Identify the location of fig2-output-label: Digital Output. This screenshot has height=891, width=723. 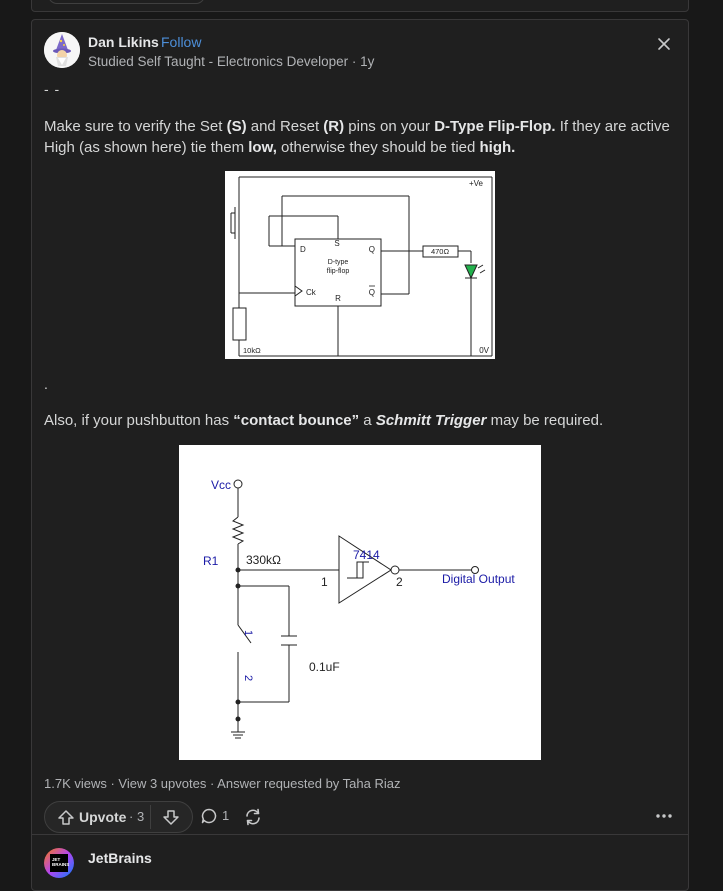
(478, 579).